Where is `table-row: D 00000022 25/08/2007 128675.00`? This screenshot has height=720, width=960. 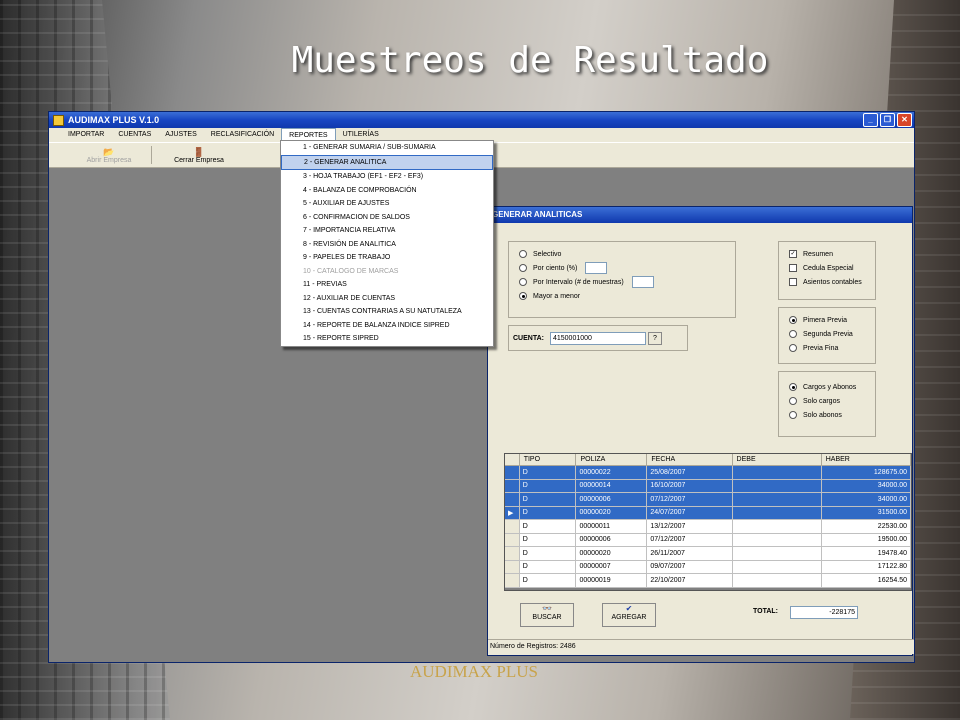
table-row: D 00000022 25/08/2007 128675.00 is located at coordinates (708, 472).